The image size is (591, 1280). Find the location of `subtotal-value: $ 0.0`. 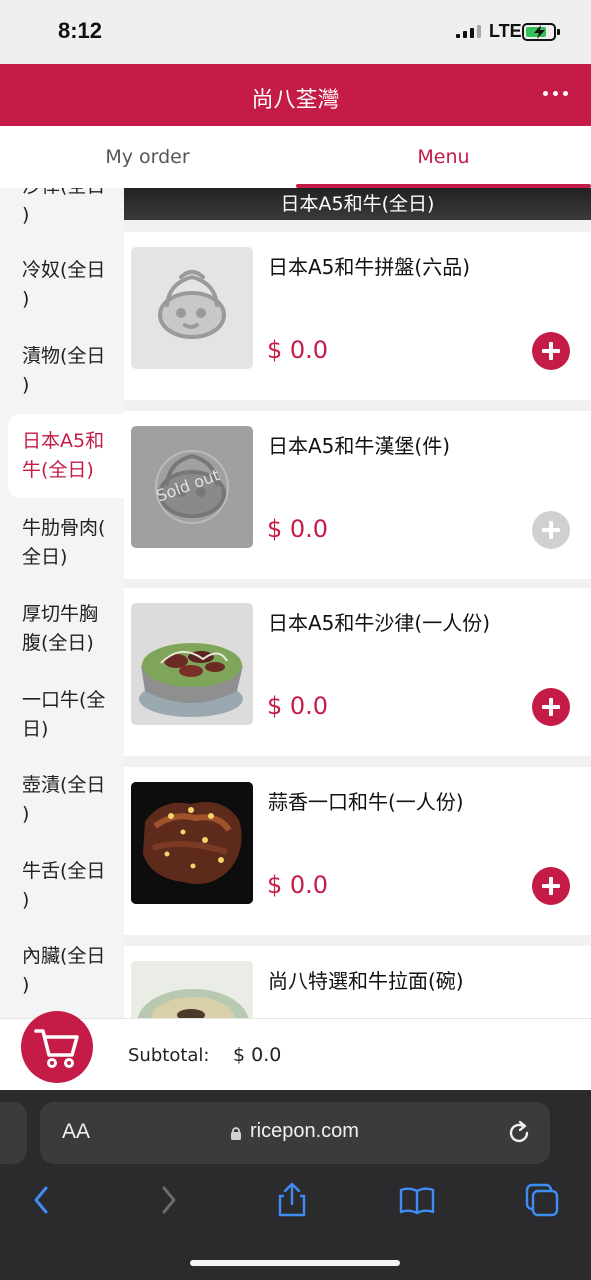

subtotal-value: $ 0.0 is located at coordinates (257, 1055).